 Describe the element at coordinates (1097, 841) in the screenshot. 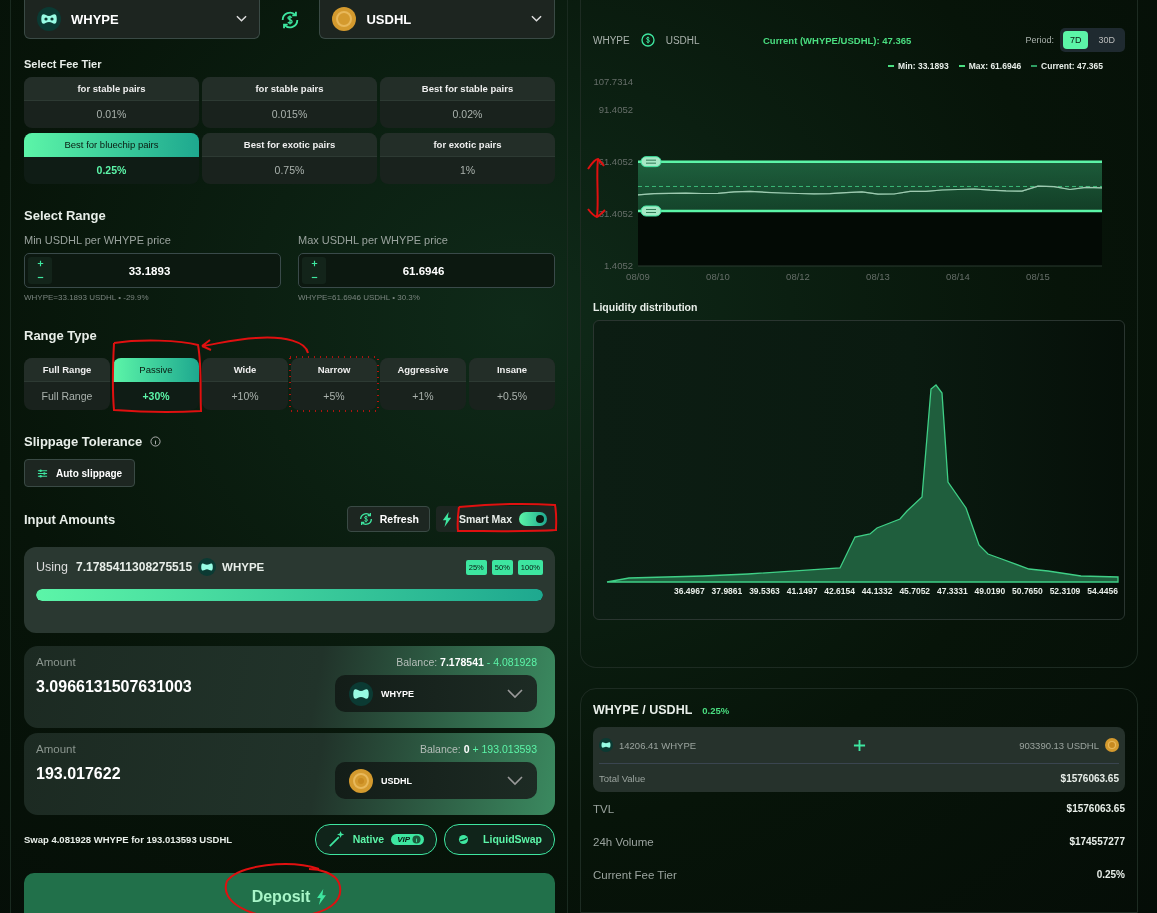

I see `stat-value: $174557277` at that location.